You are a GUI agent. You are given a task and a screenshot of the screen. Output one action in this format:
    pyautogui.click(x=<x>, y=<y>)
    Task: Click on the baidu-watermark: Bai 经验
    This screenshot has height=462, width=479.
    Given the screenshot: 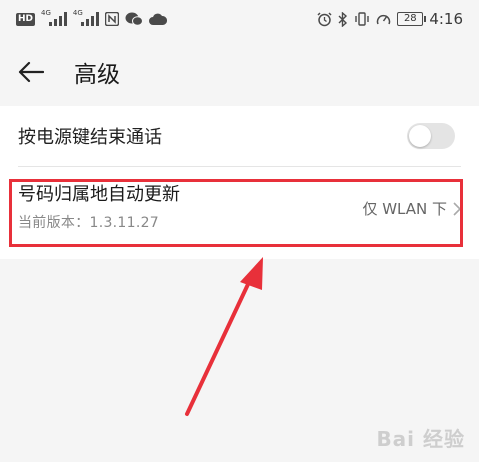 What is the action you would take?
    pyautogui.click(x=420, y=439)
    